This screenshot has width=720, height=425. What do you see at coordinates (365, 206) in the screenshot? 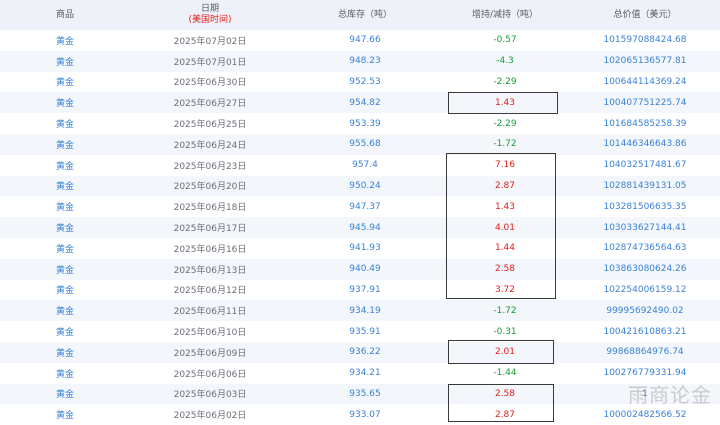
I see `stock-cell: 947.37` at bounding box center [365, 206].